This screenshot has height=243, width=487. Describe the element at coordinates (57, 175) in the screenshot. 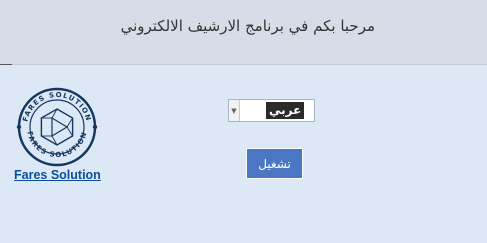

I see `fares-solution-link: Fares Solution` at that location.